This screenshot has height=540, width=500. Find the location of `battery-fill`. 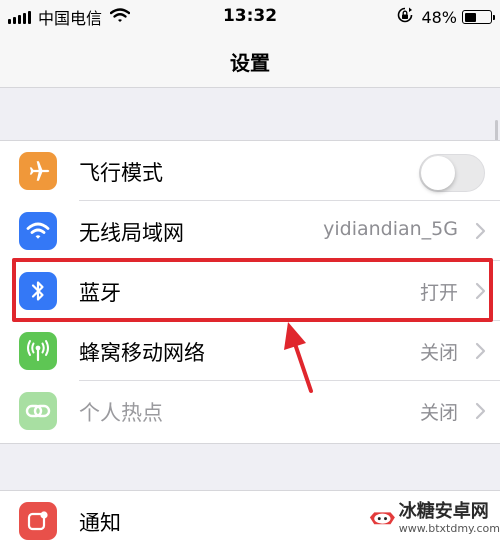

battery-fill is located at coordinates (470, 17).